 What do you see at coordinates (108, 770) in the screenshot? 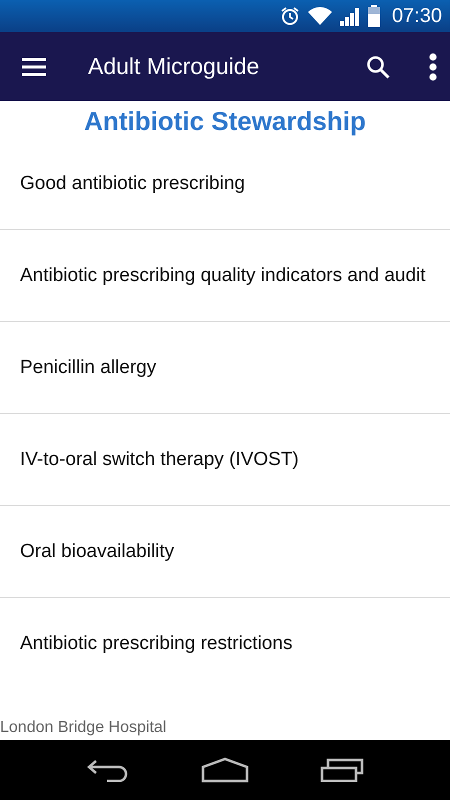
I see `back-button` at bounding box center [108, 770].